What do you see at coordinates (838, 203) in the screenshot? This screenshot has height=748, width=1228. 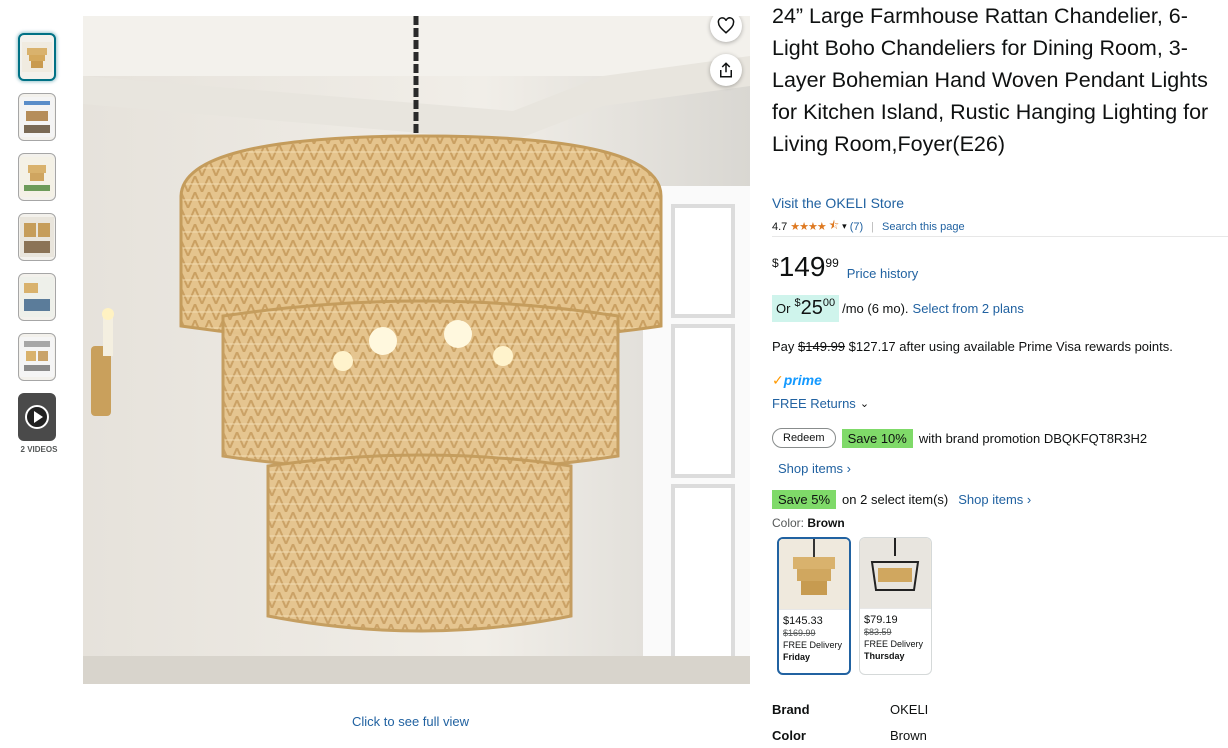 I see `store-link: Visit the OKELI Store` at bounding box center [838, 203].